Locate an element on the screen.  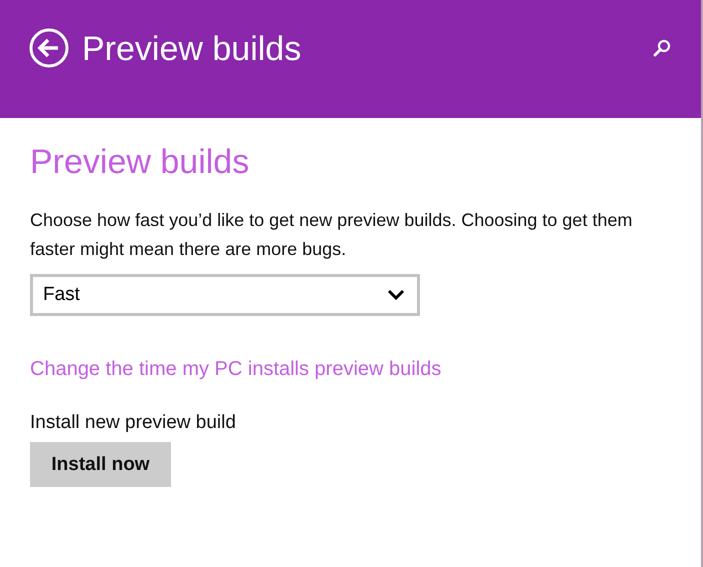
search-button is located at coordinates (662, 48).